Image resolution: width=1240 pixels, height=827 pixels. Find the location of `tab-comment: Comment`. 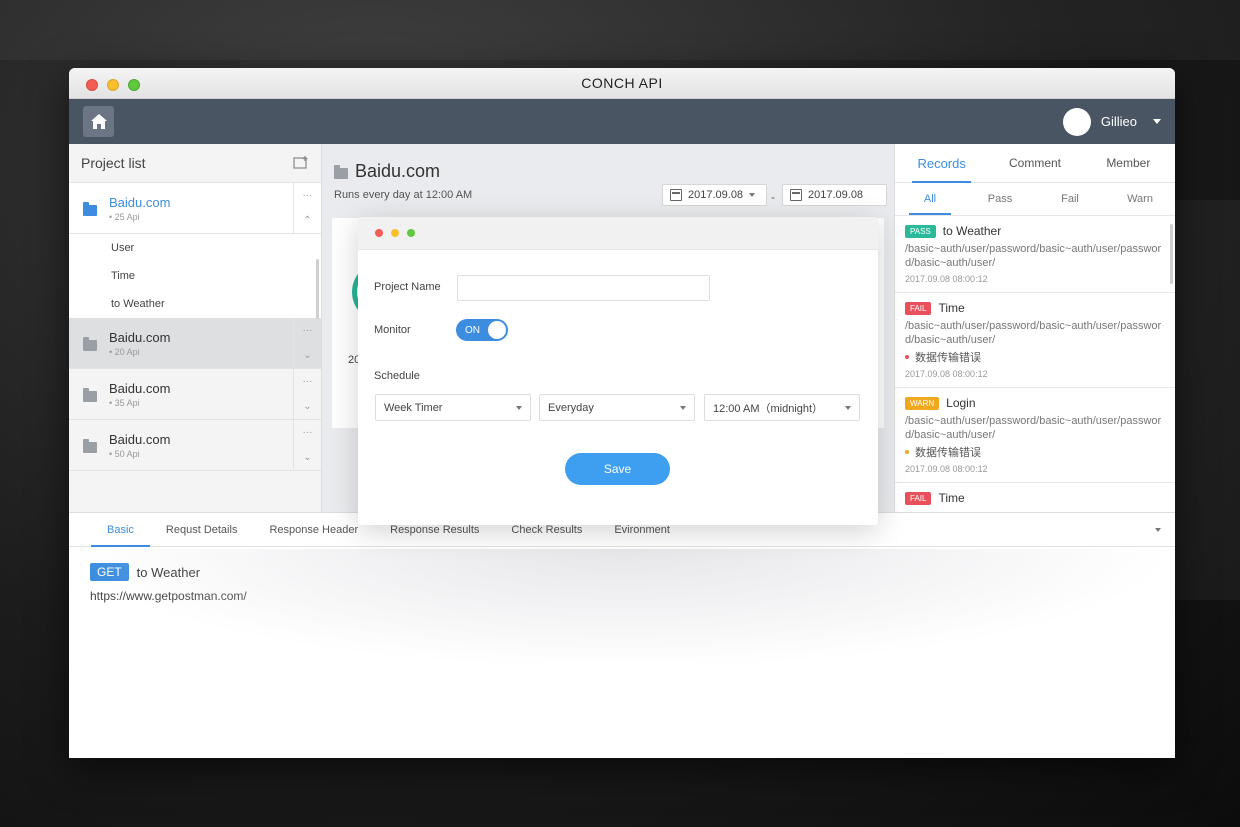

tab-comment: Comment is located at coordinates (1034, 163).